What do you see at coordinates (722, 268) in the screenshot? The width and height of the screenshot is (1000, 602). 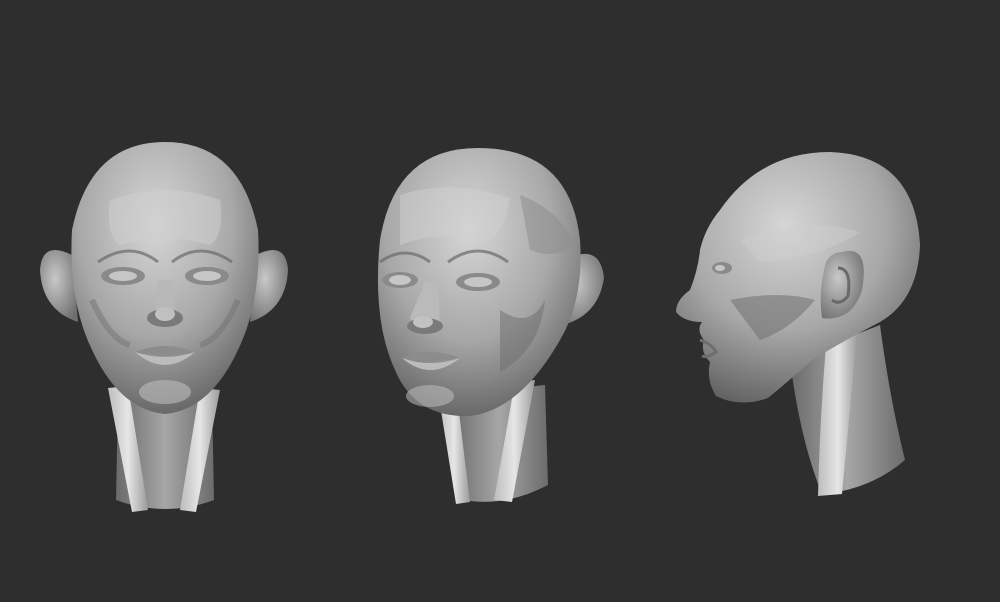 I see `profile-eye` at bounding box center [722, 268].